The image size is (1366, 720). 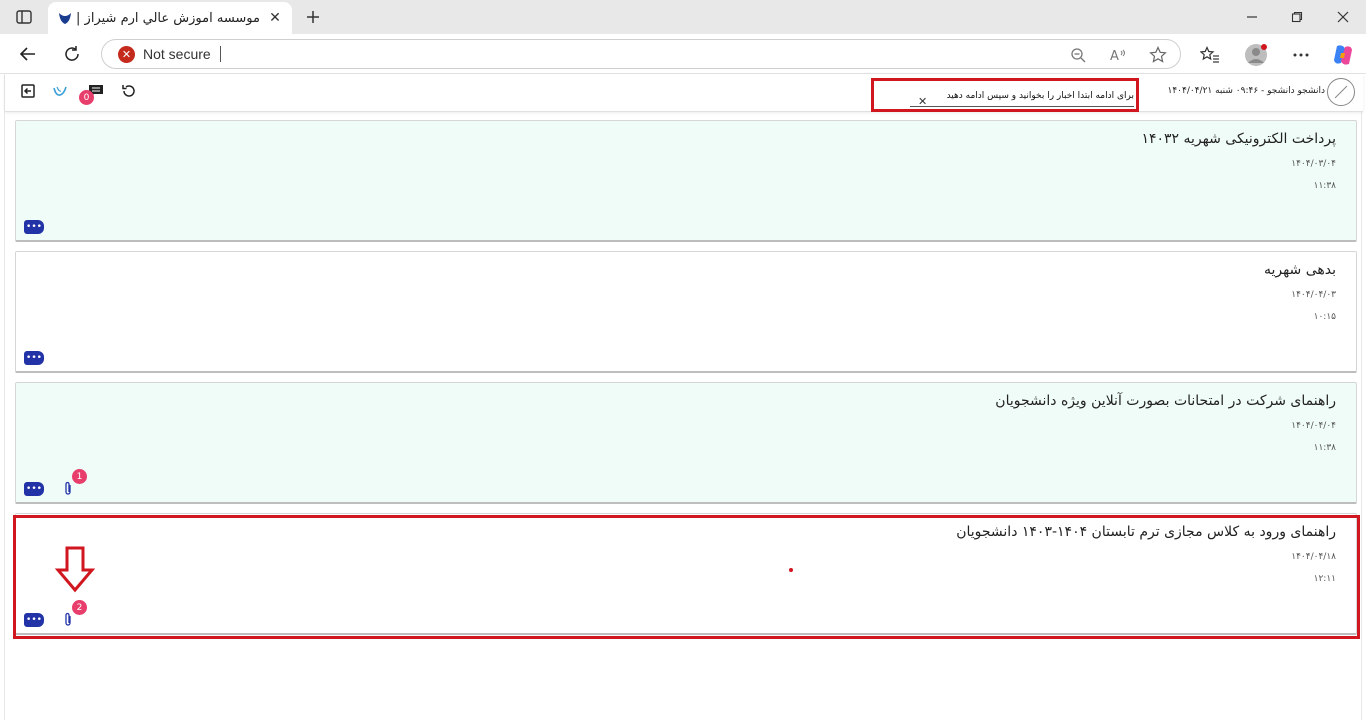 What do you see at coordinates (1238, 139) in the screenshot?
I see `news-title: پرداخت الکترونیکی شهریه ۱۴۰۳۲` at bounding box center [1238, 139].